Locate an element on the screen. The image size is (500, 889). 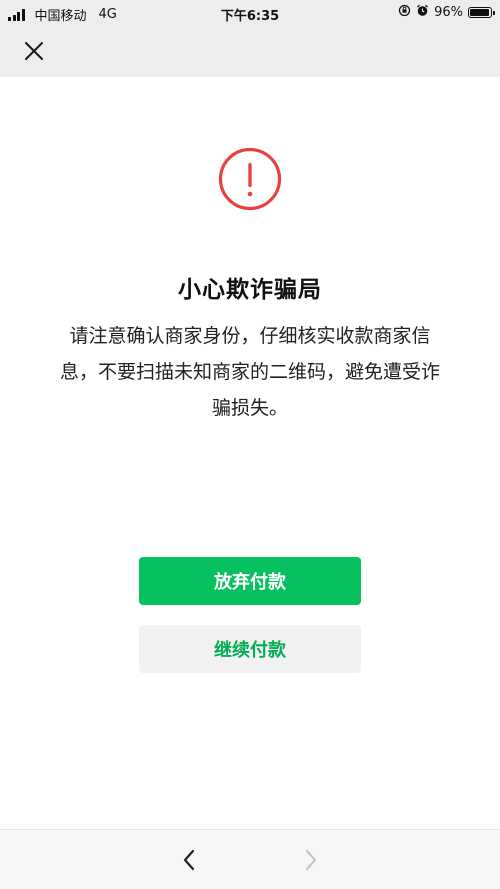
description-line: 息，不要扫描未知商家的二维码，避免遭受诈 is located at coordinates (249, 372).